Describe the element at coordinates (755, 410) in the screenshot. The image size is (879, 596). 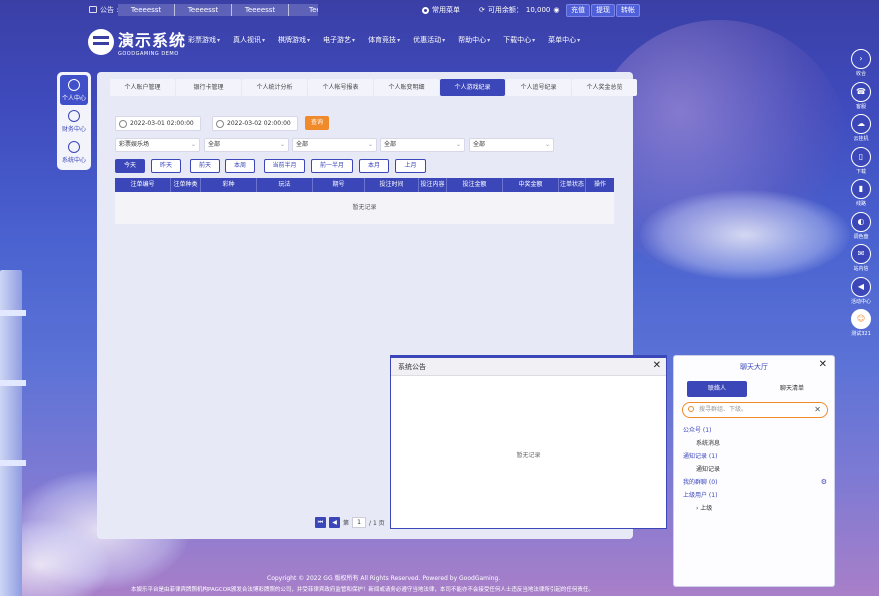
I see `chat-search-input: 搜寻群组、下级。 ✕` at that location.